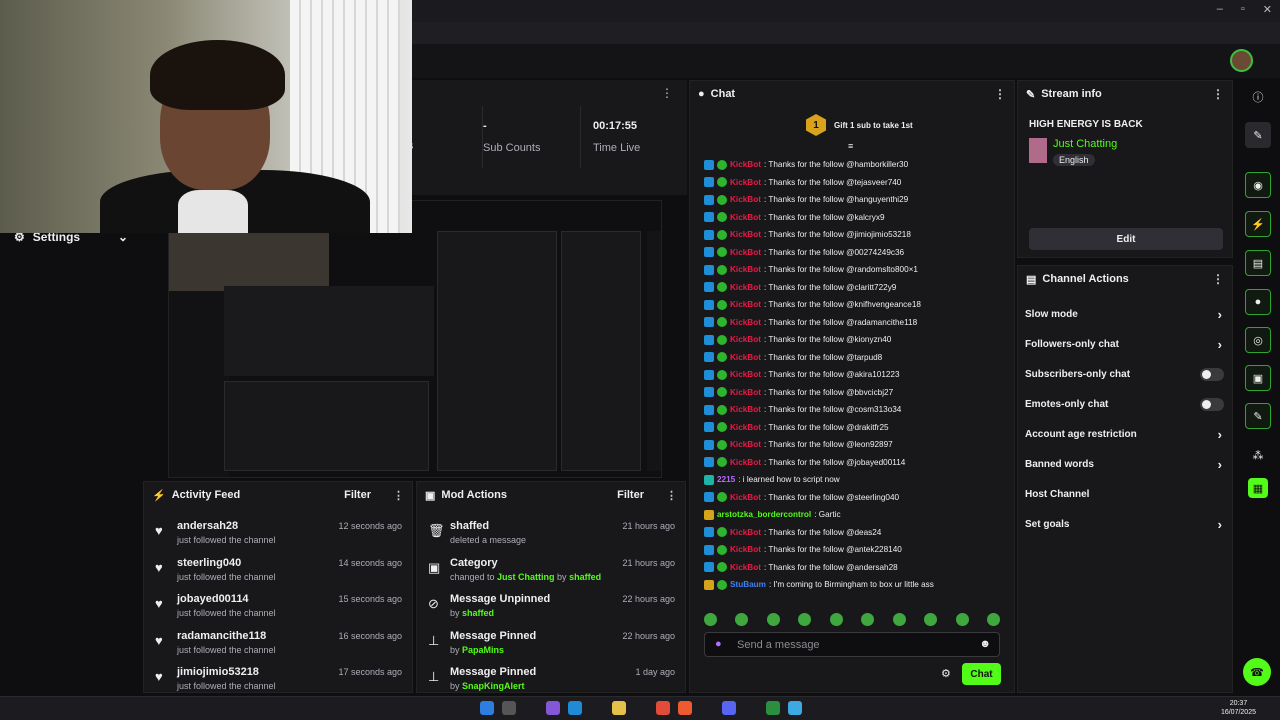 Image resolution: width=1280 pixels, height=720 pixels. I want to click on channel-action-item: Emotes-only chat, so click(1125, 404).